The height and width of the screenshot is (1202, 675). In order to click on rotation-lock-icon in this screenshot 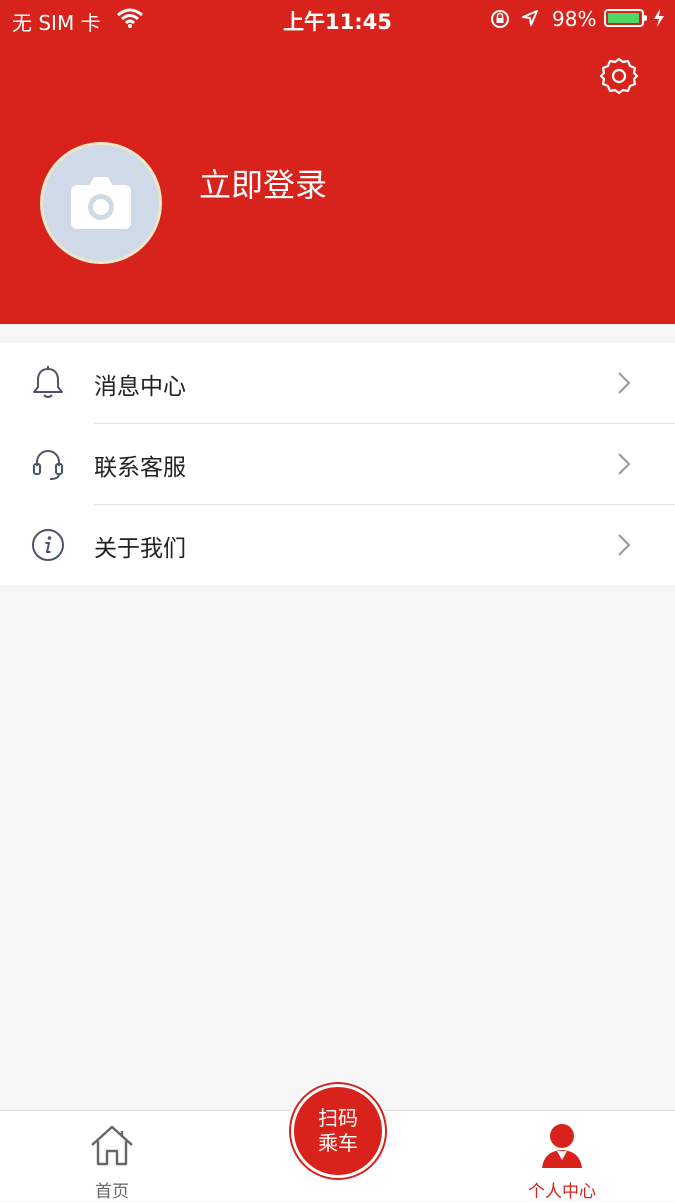, I will do `click(500, 21)`.